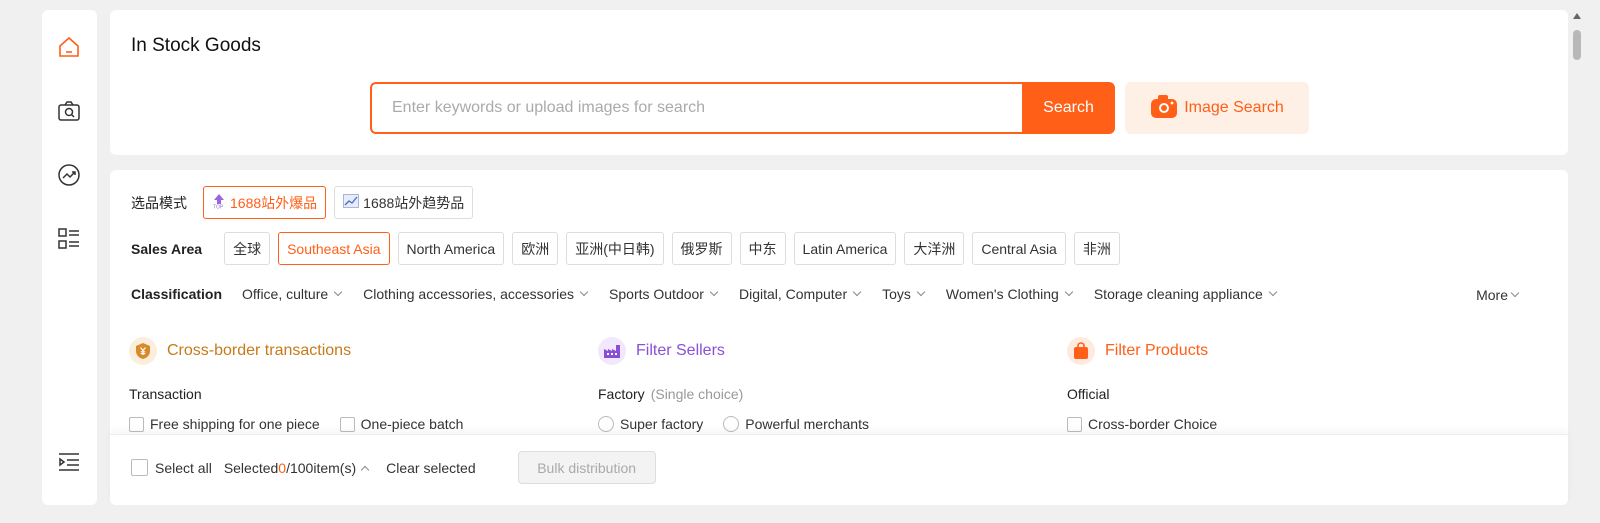 The image size is (1600, 523). What do you see at coordinates (139, 467) in the screenshot?
I see `select-all-checkbox` at bounding box center [139, 467].